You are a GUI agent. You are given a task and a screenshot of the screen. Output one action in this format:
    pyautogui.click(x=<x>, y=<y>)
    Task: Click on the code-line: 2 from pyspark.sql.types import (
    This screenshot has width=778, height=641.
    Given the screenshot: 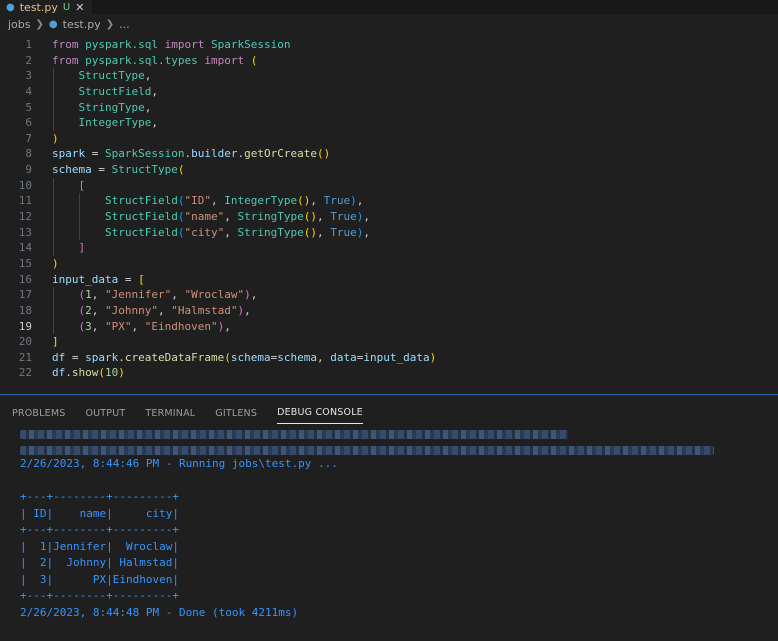 What is the action you would take?
    pyautogui.click(x=389, y=61)
    